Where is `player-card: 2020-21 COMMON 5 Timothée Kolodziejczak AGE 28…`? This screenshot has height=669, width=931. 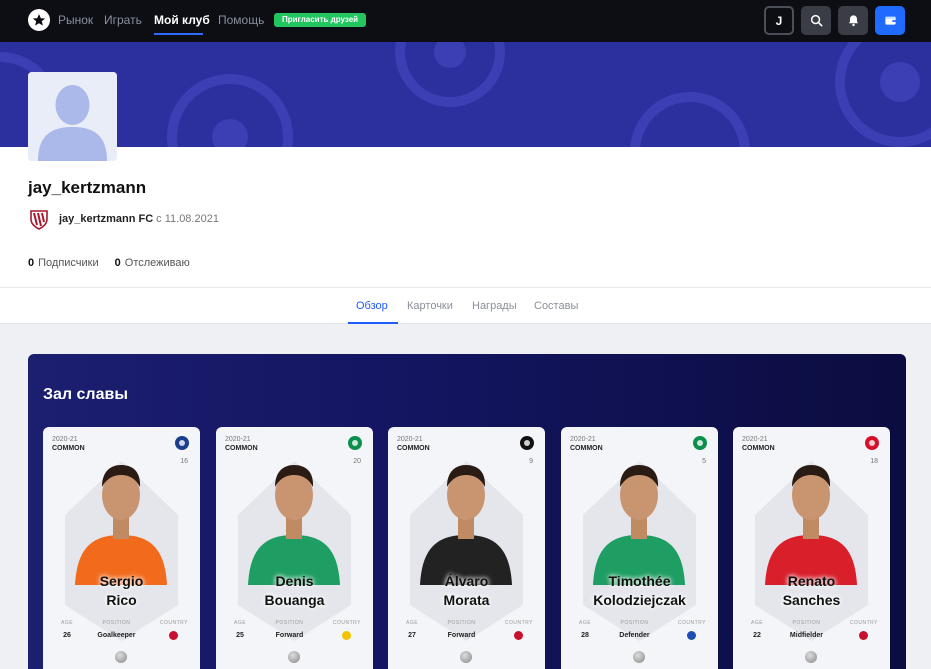 player-card: 2020-21 COMMON 5 Timothée Kolodziejczak AGE 28… is located at coordinates (639, 548).